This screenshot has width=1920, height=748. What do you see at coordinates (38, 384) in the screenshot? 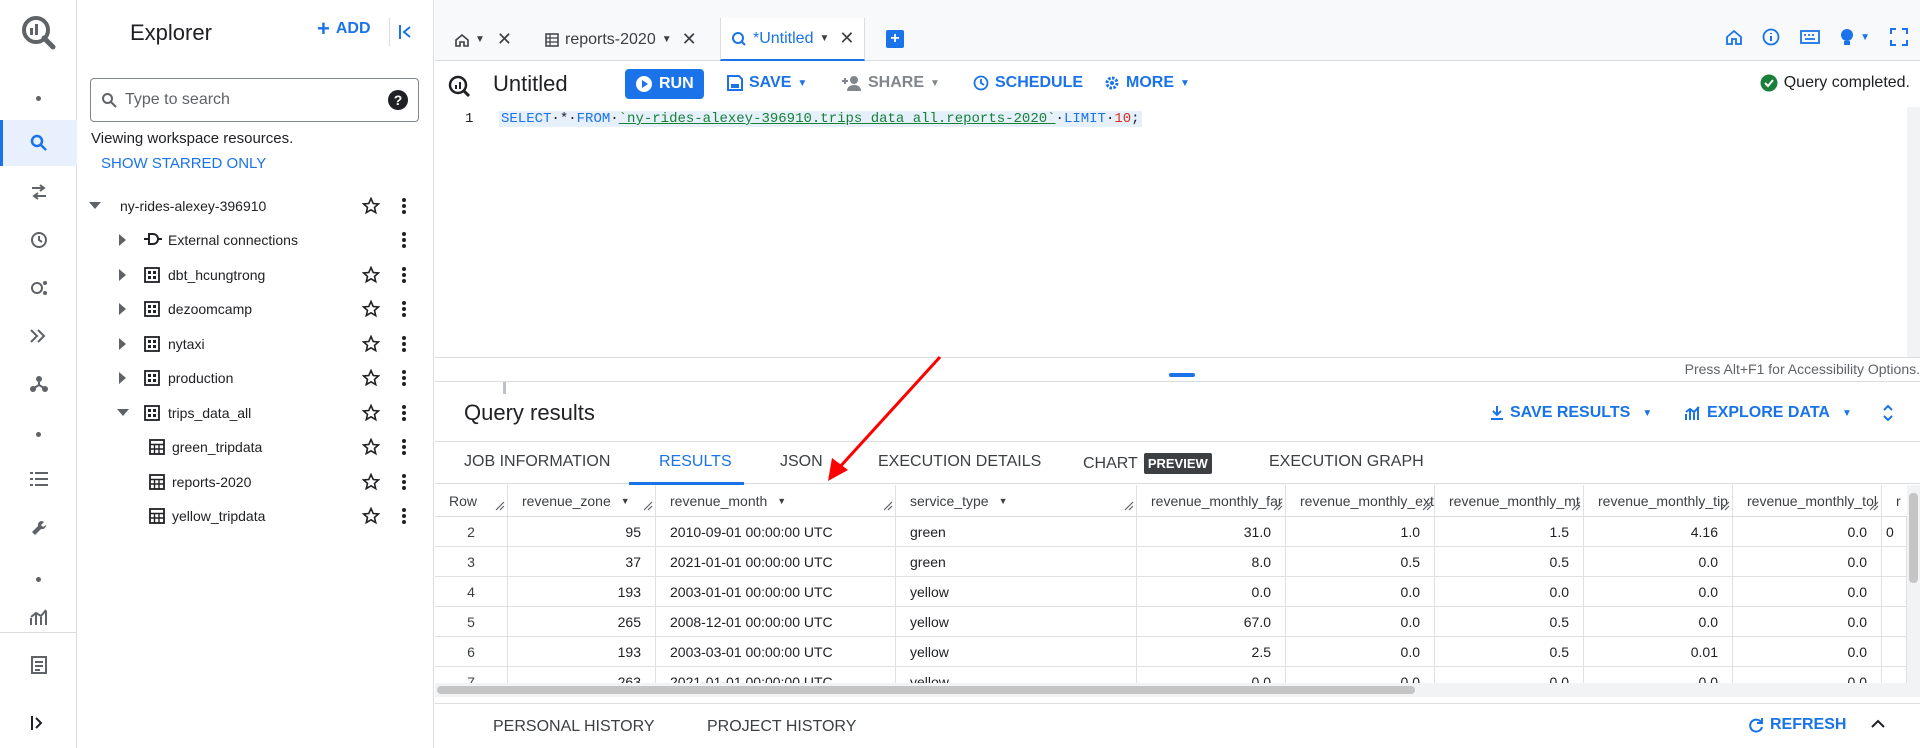
I see `rail-dataform-icon` at bounding box center [38, 384].